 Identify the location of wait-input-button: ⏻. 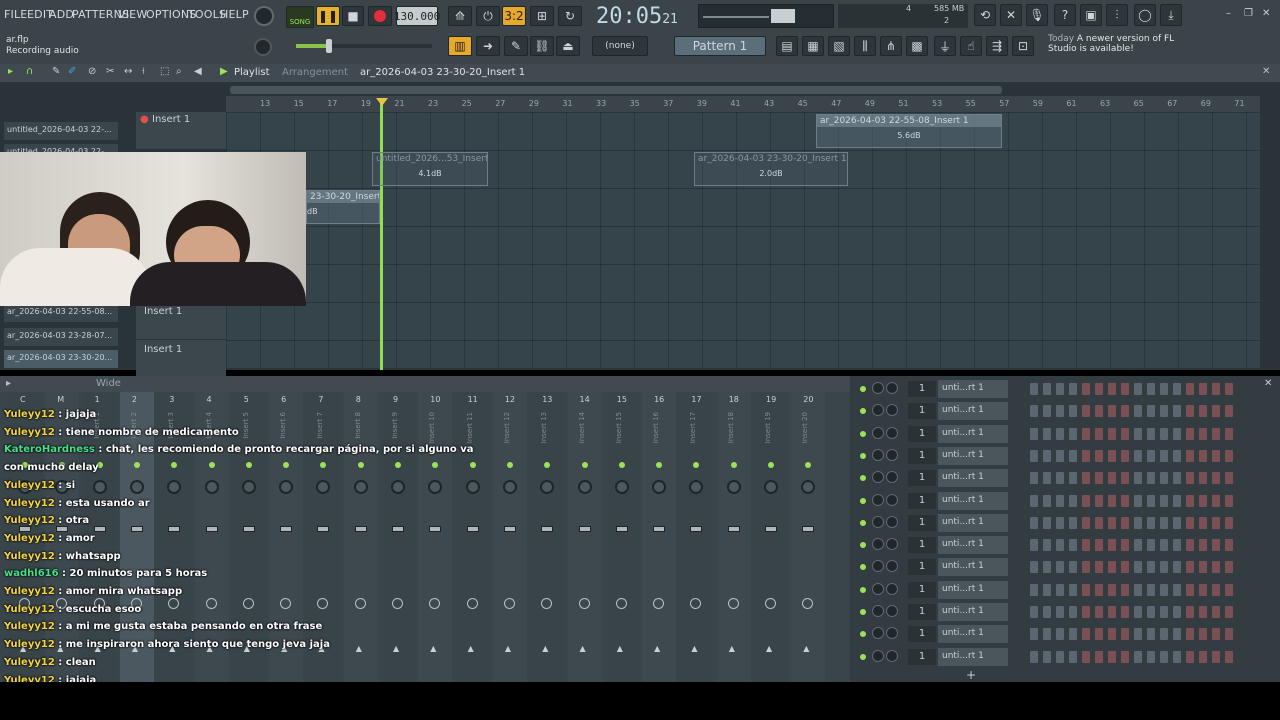
(488, 16).